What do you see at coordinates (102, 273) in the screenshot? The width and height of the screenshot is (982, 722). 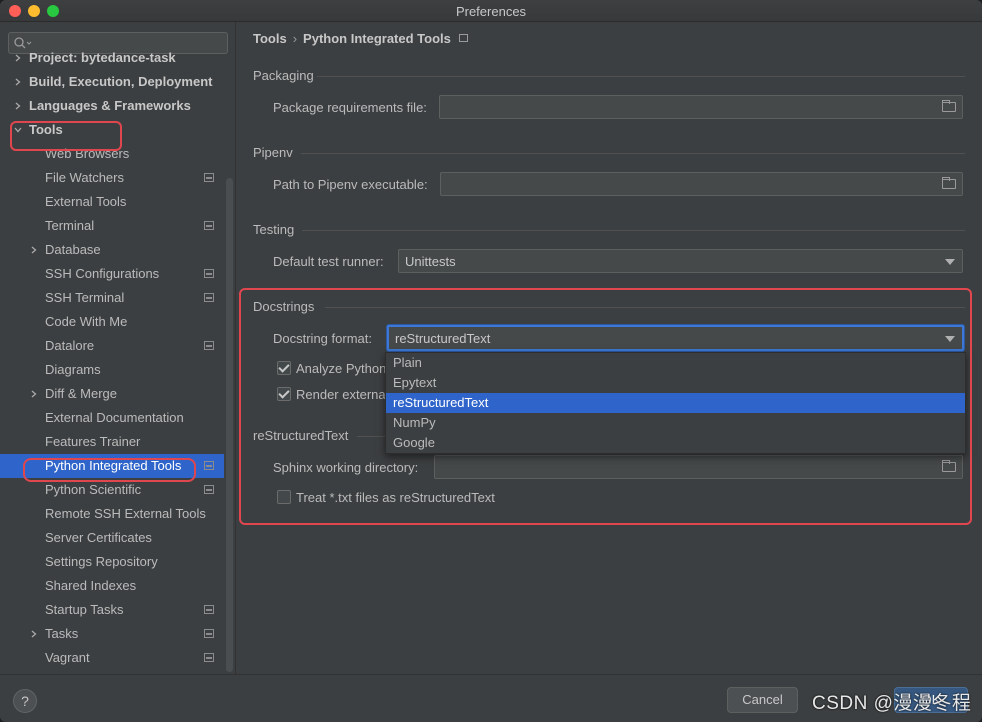 I see `sidebar-item-label: SSH Configurations` at bounding box center [102, 273].